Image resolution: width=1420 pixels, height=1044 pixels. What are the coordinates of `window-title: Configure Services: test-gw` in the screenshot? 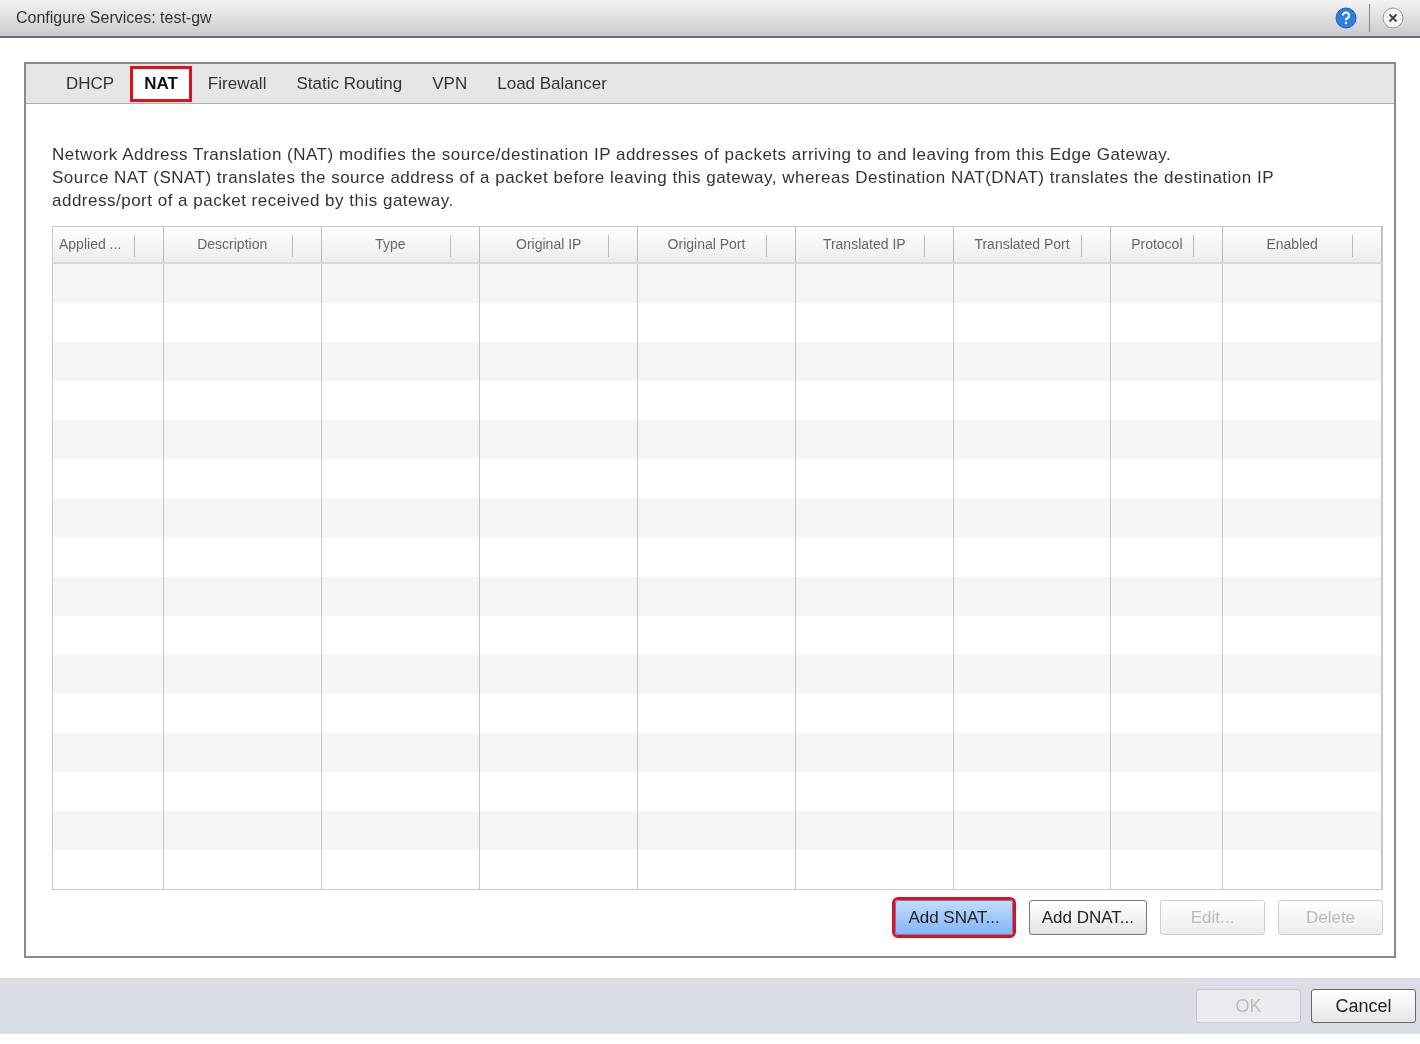 It's located at (114, 18).